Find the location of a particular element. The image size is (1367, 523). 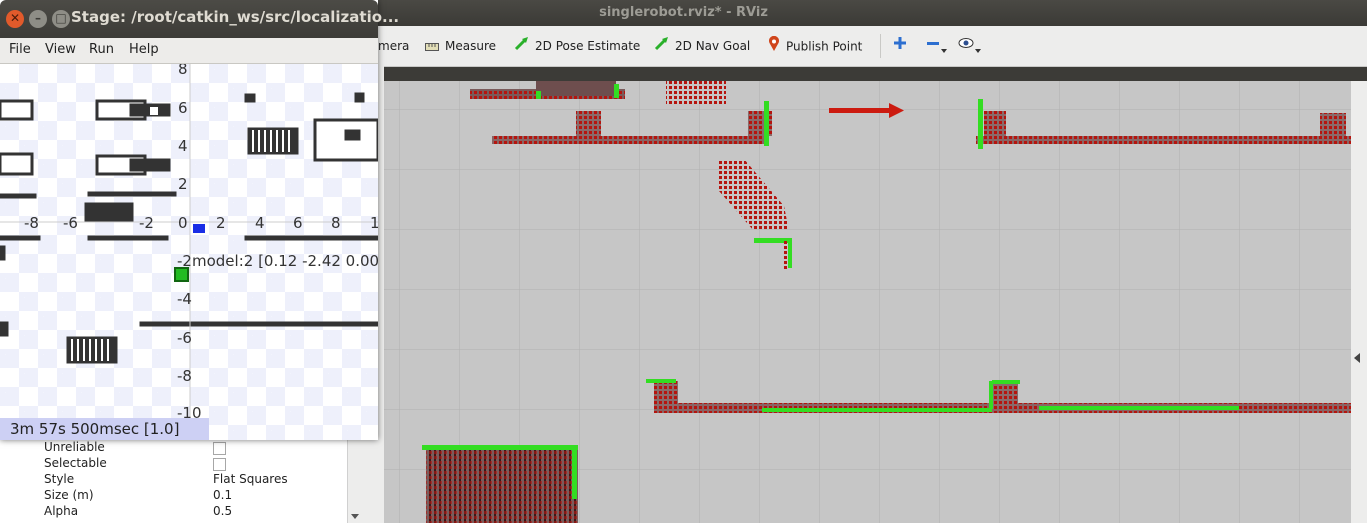

pose-arrow-icon is located at coordinates (521, 46).